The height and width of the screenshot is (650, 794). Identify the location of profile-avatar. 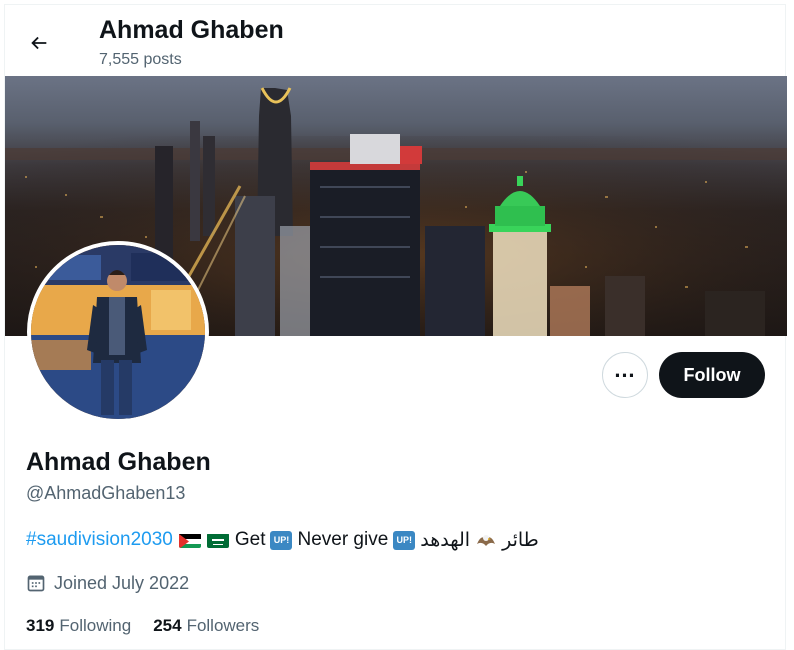
(118, 332).